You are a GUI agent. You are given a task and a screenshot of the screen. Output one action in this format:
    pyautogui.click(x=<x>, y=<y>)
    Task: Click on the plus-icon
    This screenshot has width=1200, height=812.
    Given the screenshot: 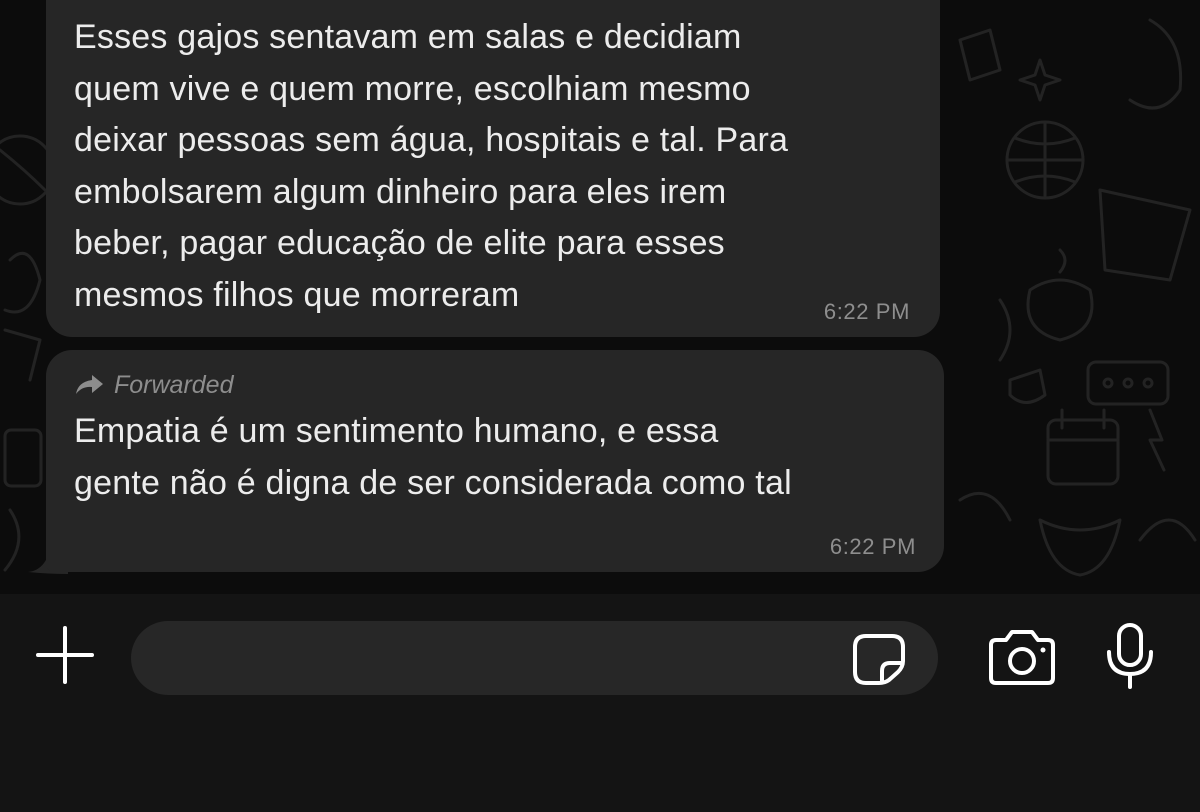 What is the action you would take?
    pyautogui.click(x=65, y=655)
    